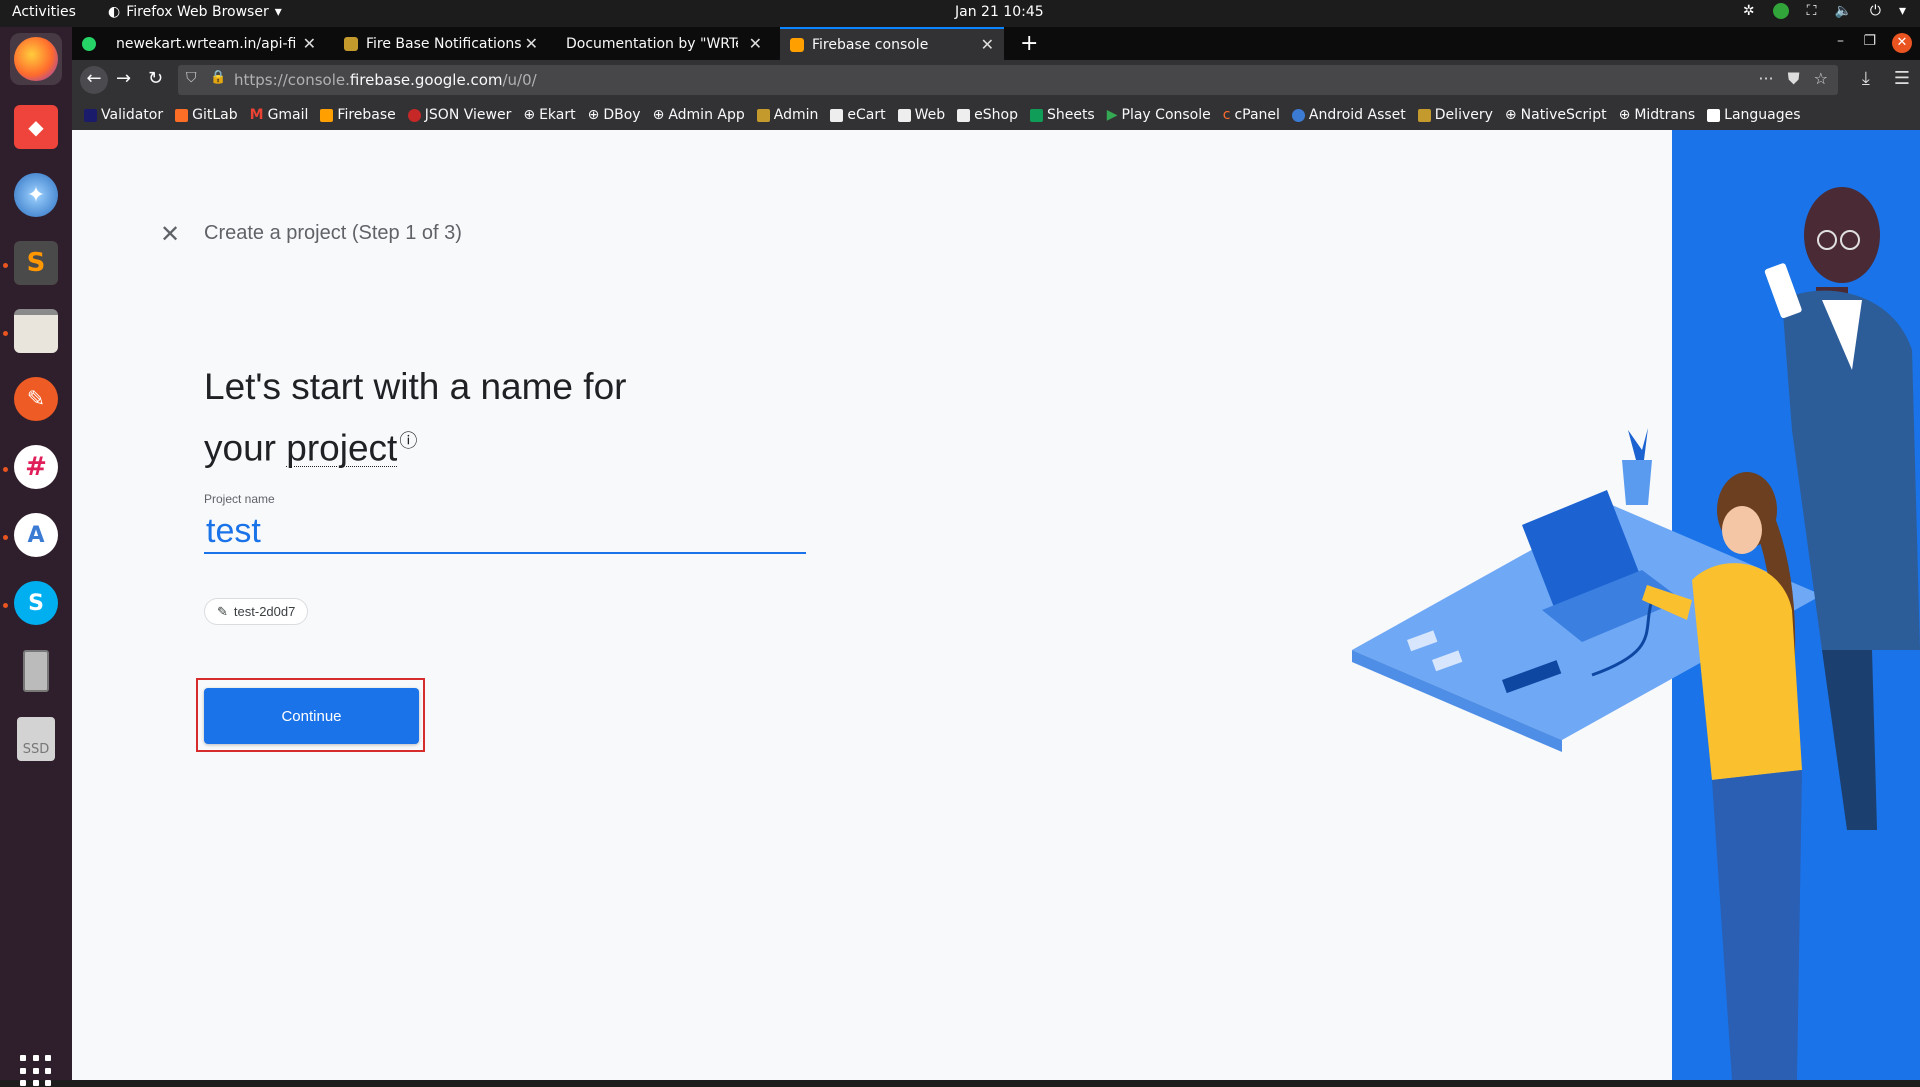 Image resolution: width=1920 pixels, height=1087 pixels. I want to click on dock-postman: ✎, so click(36, 399).